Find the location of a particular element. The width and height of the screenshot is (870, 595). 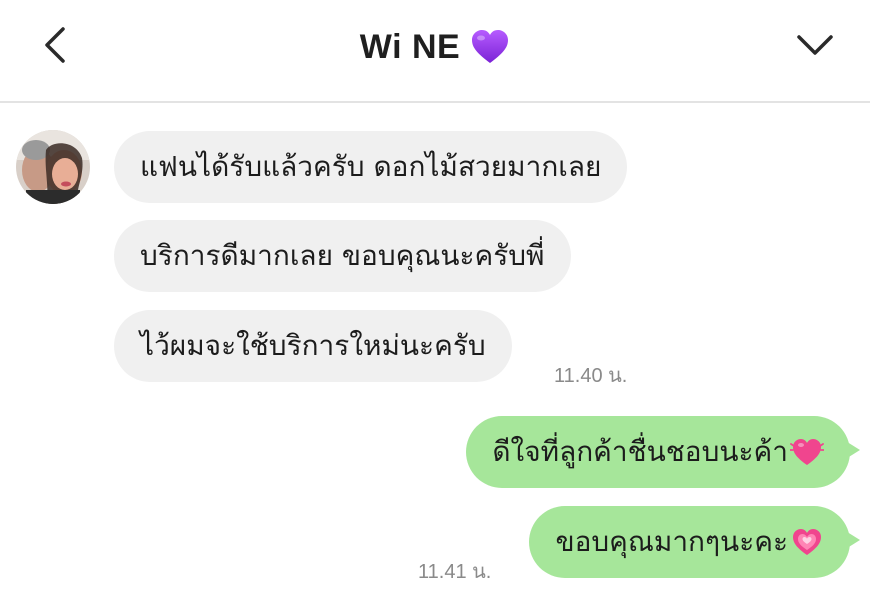

chevron-down-icon is located at coordinates (815, 45).